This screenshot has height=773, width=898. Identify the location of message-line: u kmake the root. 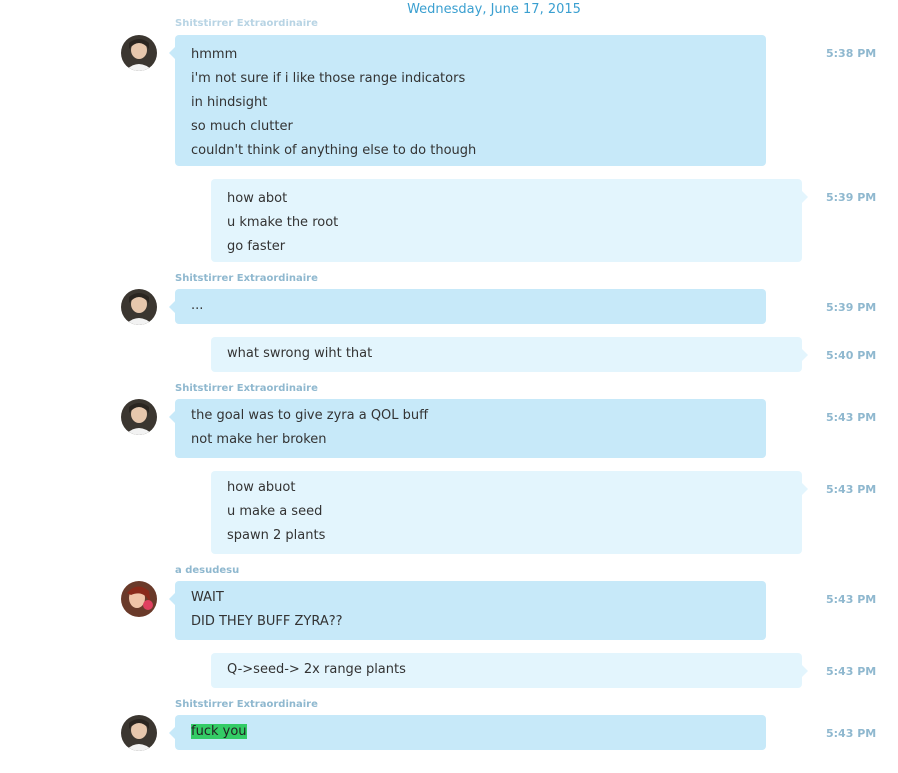
(283, 222).